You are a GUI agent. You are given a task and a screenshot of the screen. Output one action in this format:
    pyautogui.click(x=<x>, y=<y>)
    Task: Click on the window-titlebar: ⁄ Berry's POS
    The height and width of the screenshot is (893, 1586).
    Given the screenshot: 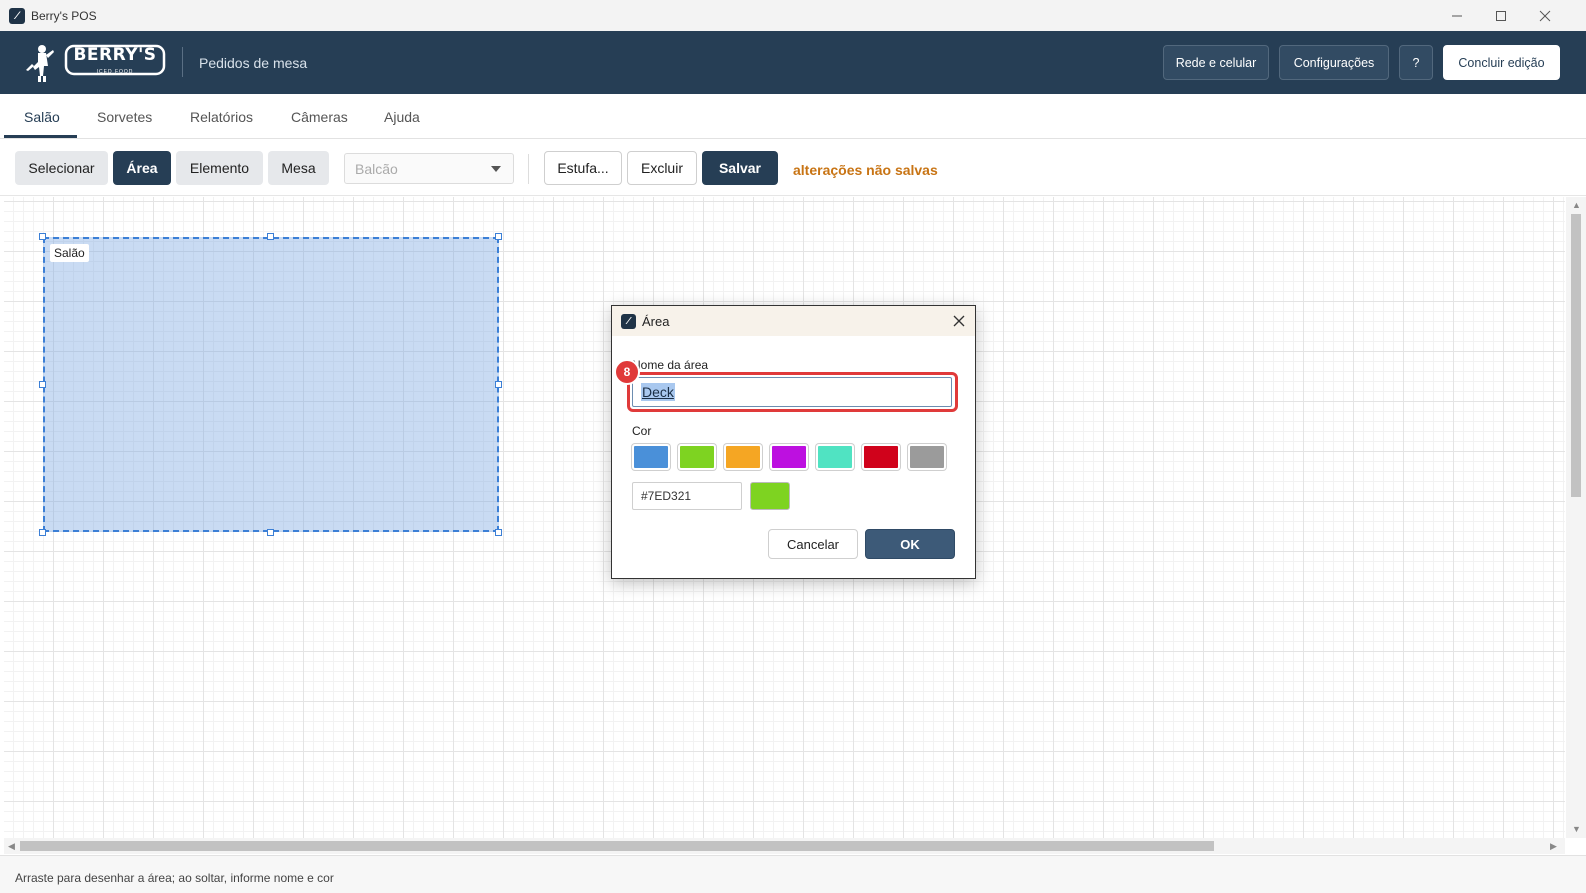 What is the action you would take?
    pyautogui.click(x=793, y=15)
    